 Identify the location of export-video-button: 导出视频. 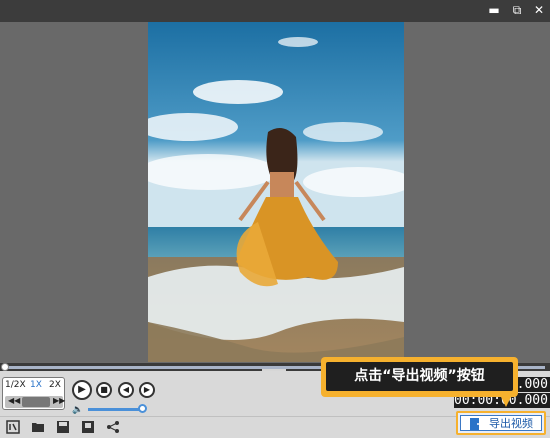
(501, 423).